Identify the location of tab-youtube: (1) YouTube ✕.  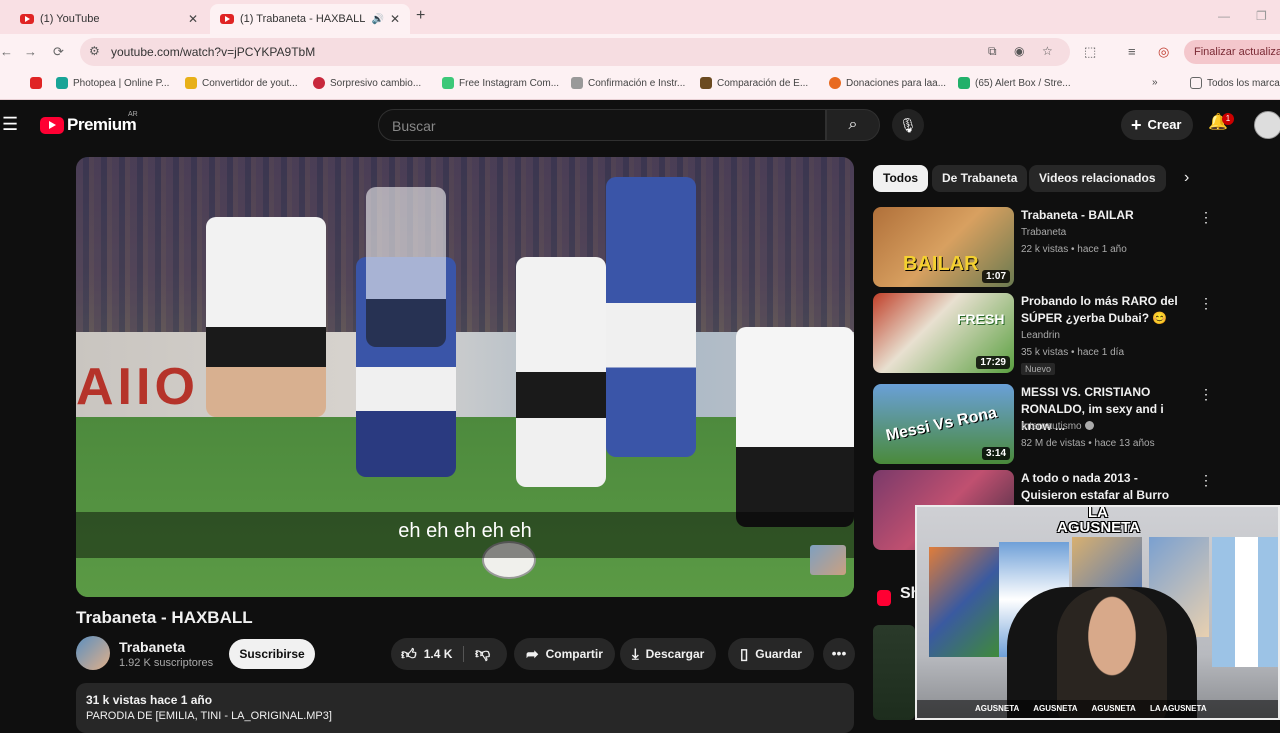
(109, 19).